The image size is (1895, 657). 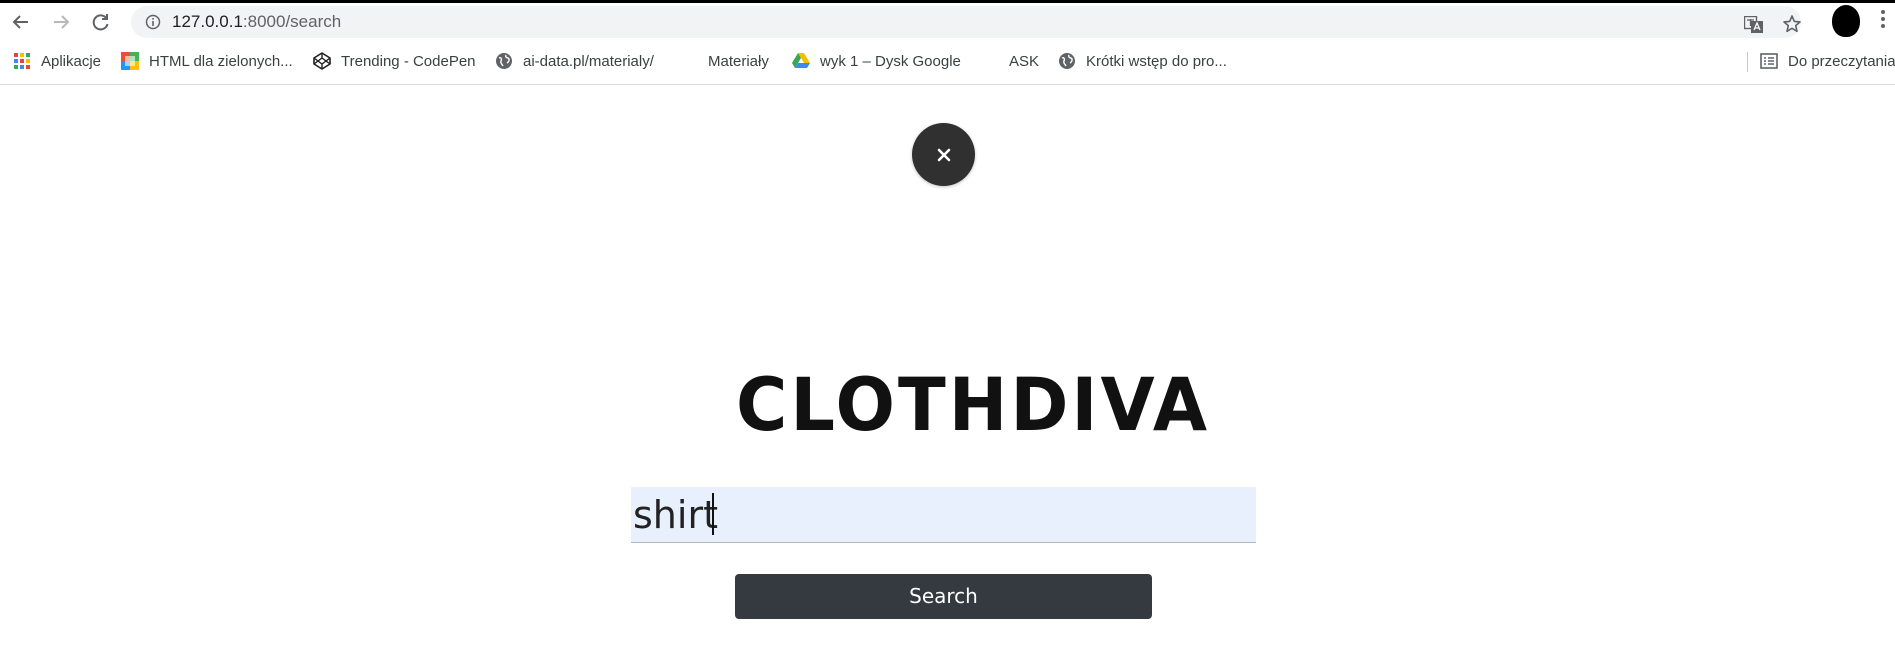 What do you see at coordinates (1747, 62) in the screenshot?
I see `bookmarks-divider` at bounding box center [1747, 62].